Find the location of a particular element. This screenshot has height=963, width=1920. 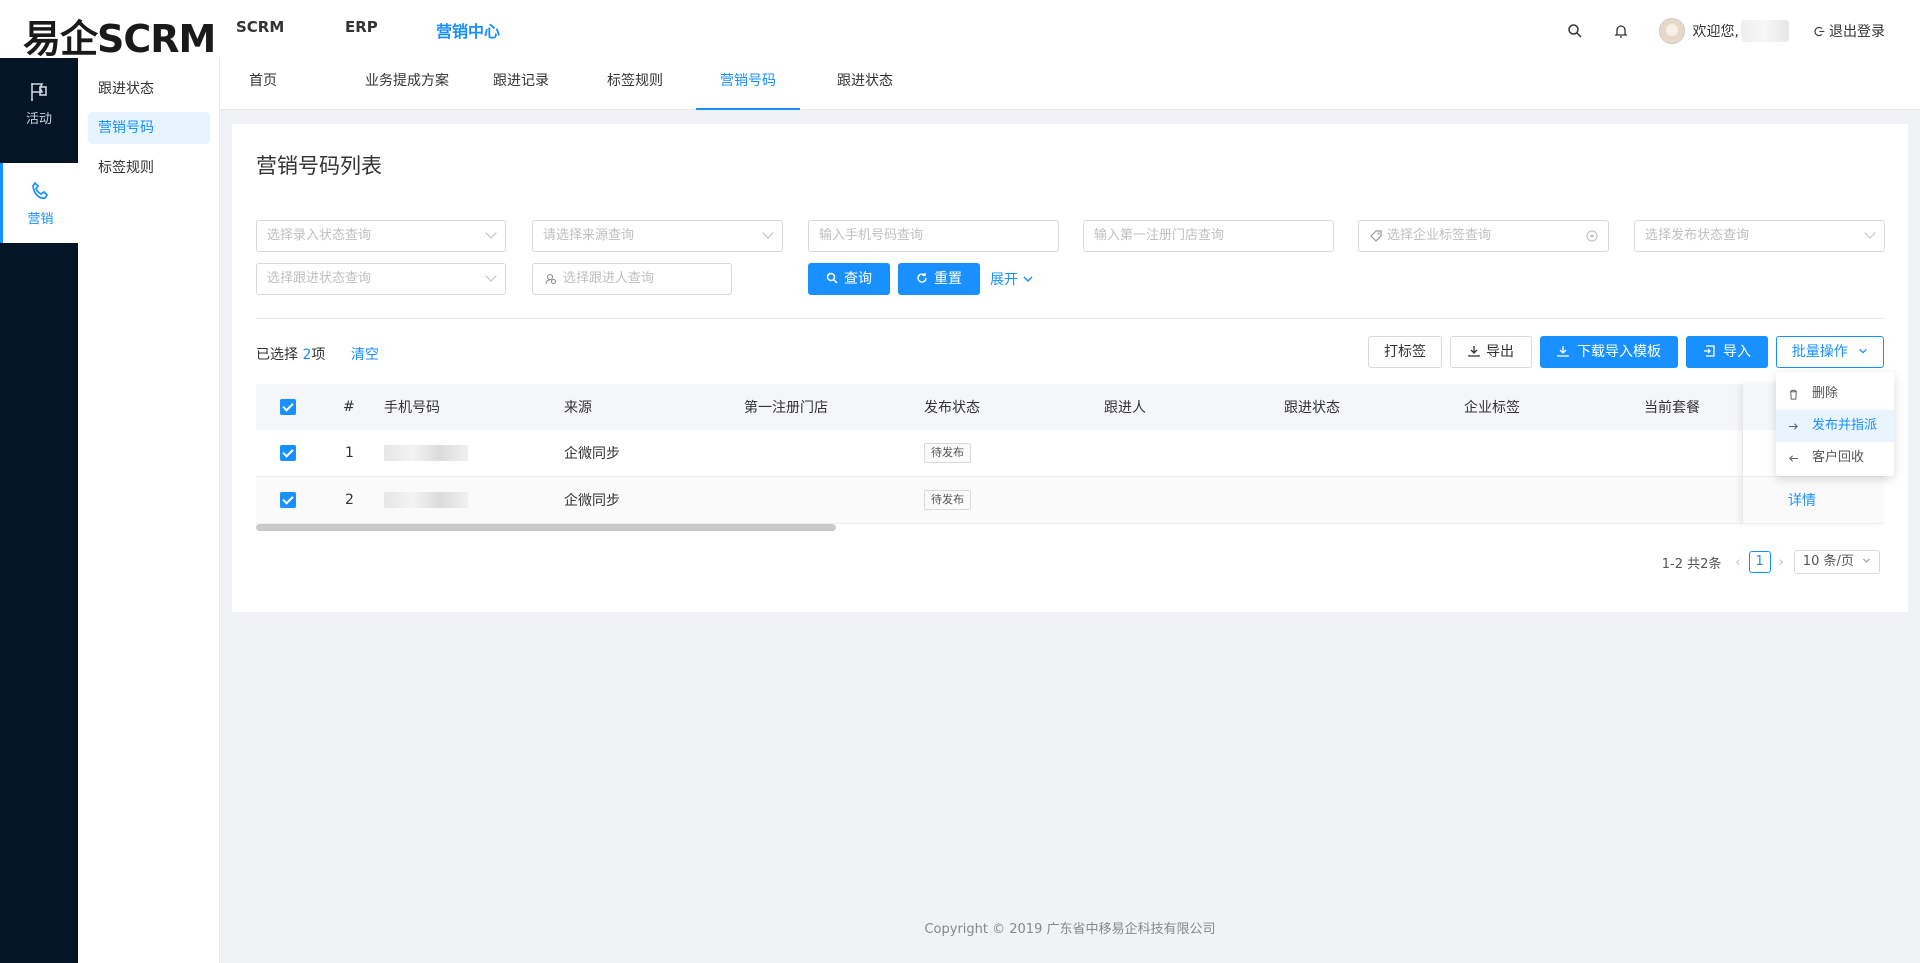

user-area: 欢迎您, 退出登录 is located at coordinates (1726, 31).